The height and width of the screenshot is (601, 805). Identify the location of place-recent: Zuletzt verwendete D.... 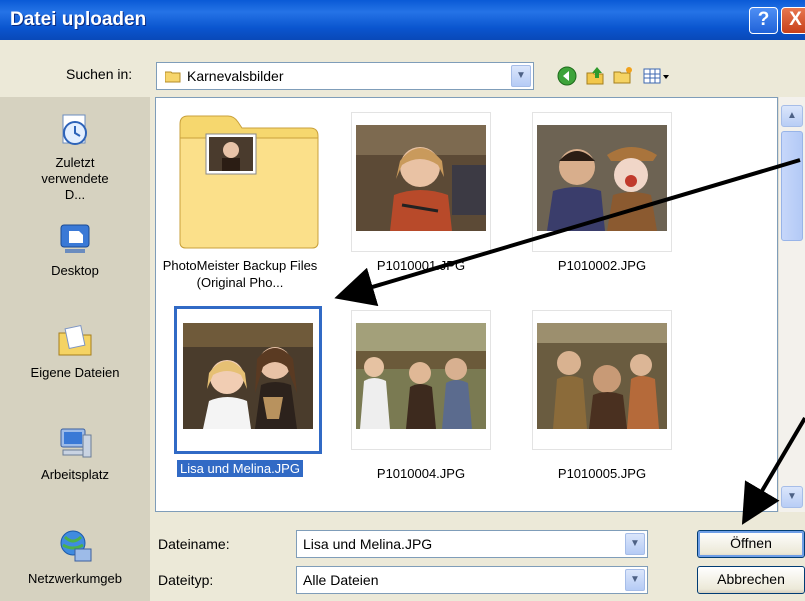
(75, 157).